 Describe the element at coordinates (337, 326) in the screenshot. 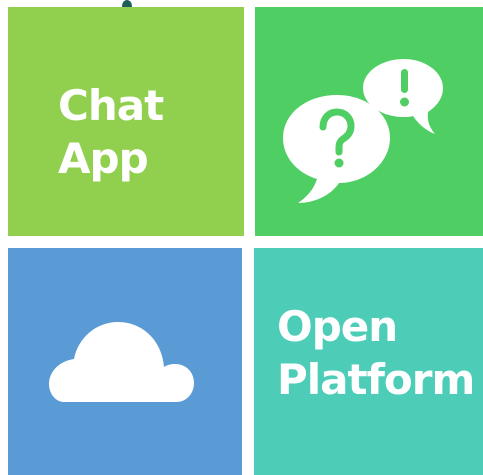

I see `open-platform-title-line1: Open` at that location.